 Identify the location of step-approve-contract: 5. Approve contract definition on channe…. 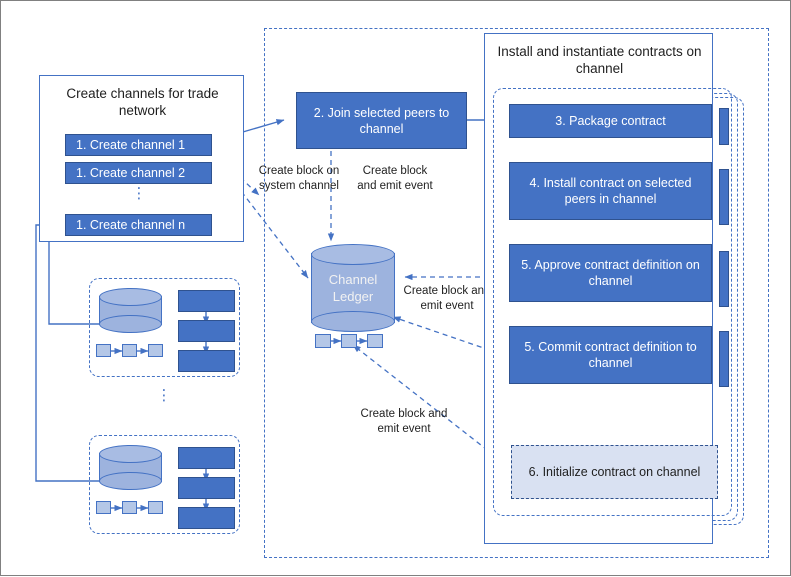
(610, 273).